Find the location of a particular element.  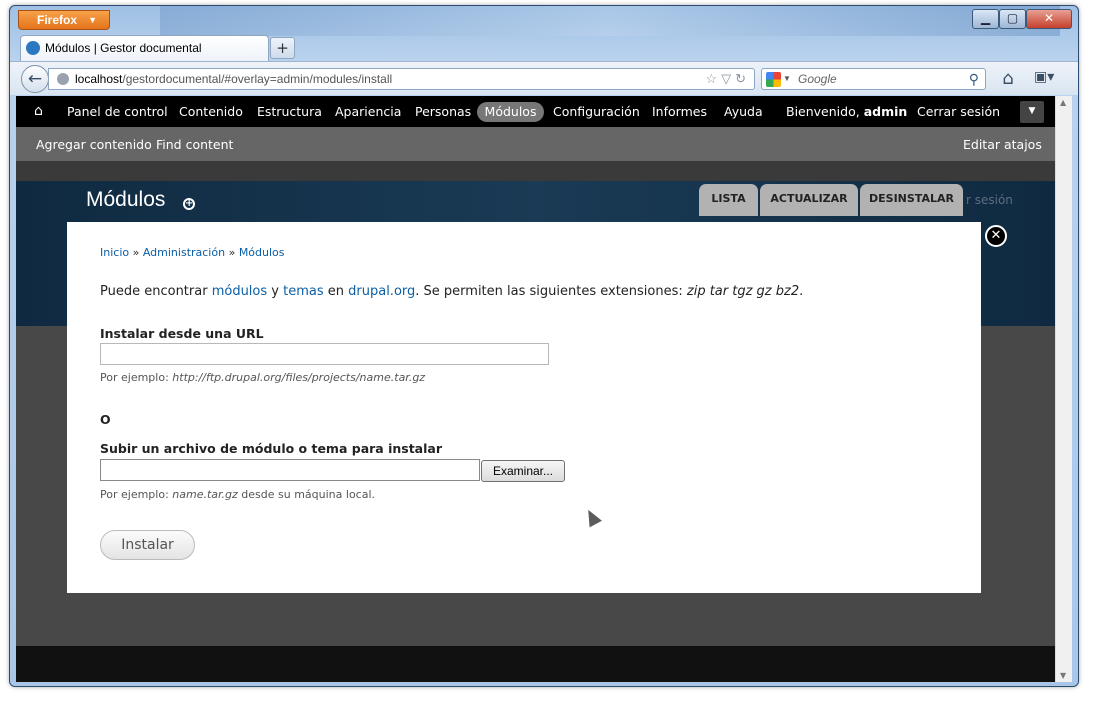

close-icon: ✕ is located at coordinates (996, 236).